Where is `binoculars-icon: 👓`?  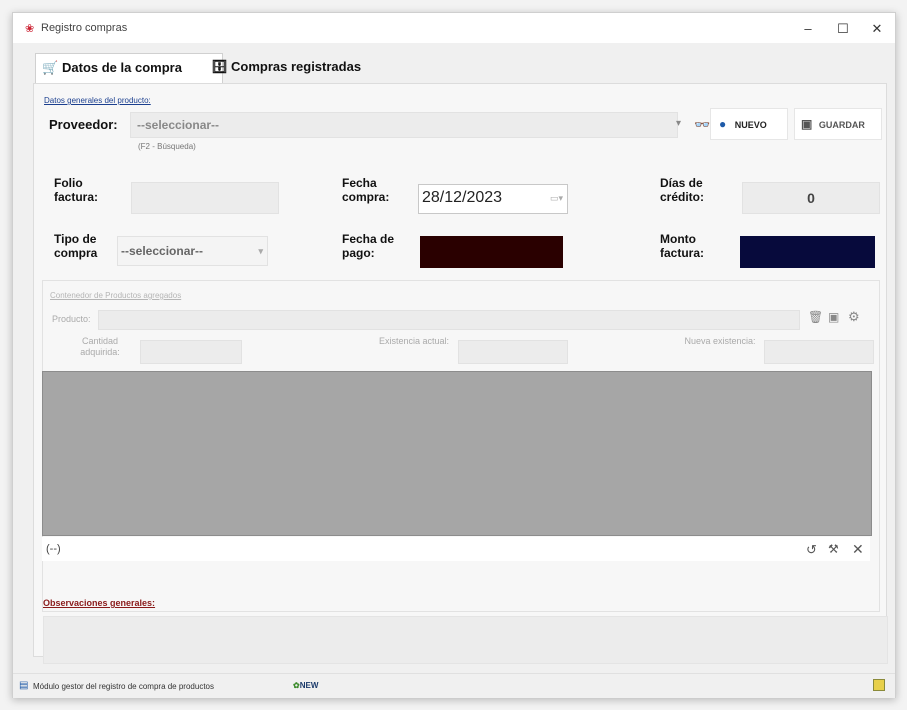
binoculars-icon: 👓 is located at coordinates (702, 125).